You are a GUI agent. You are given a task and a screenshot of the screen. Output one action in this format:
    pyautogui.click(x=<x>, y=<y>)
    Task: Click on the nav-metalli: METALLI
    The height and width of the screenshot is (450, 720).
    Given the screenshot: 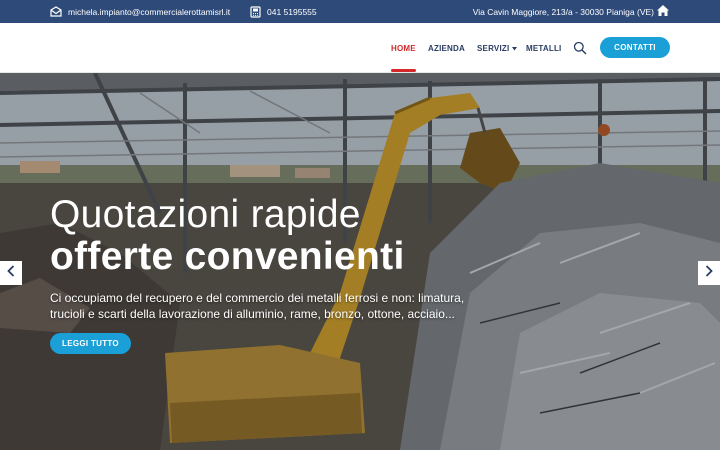 What is the action you would take?
    pyautogui.click(x=543, y=48)
    